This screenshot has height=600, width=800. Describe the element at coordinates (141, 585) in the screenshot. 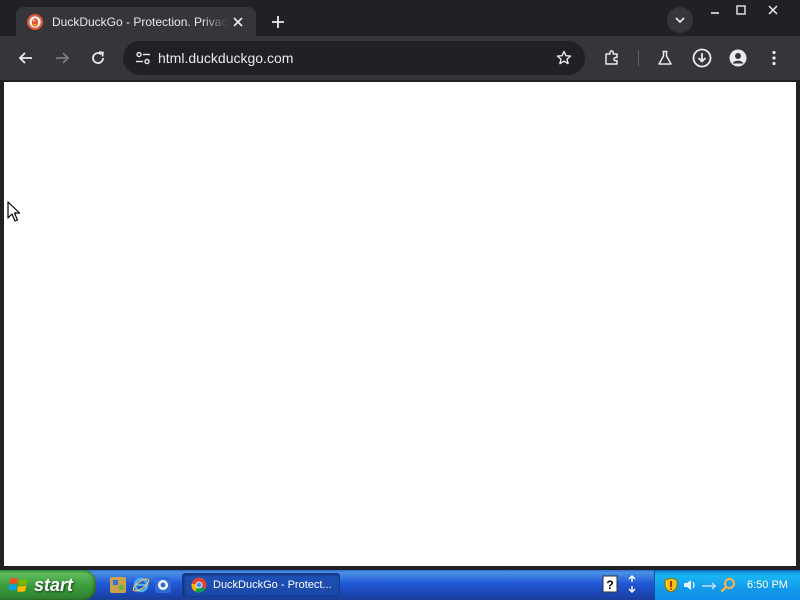

I see `internet-explorer-icon` at that location.